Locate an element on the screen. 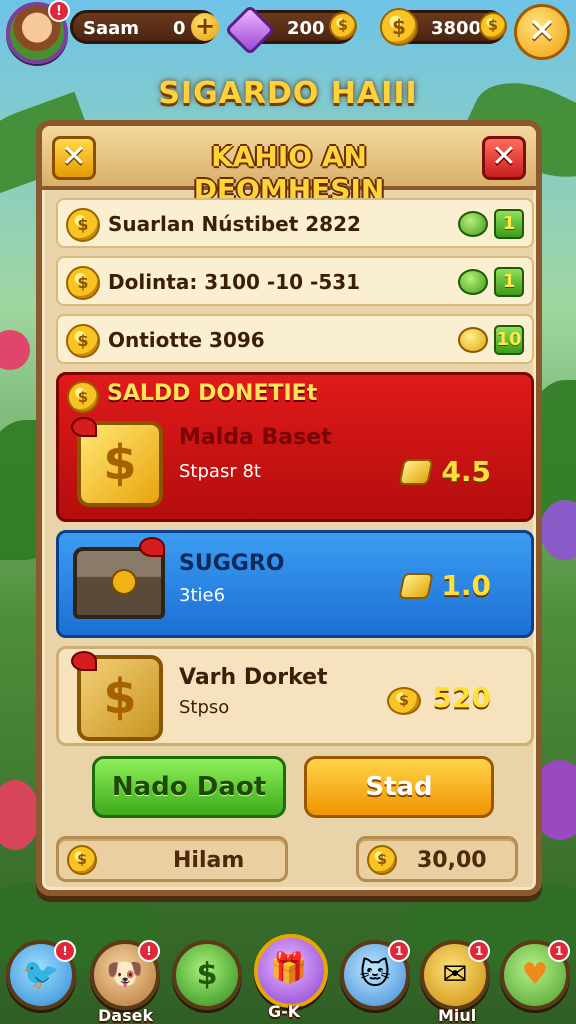 This screenshot has width=576, height=1024. nav-pet: 🐶 ! Dasek is located at coordinates (125, 982).